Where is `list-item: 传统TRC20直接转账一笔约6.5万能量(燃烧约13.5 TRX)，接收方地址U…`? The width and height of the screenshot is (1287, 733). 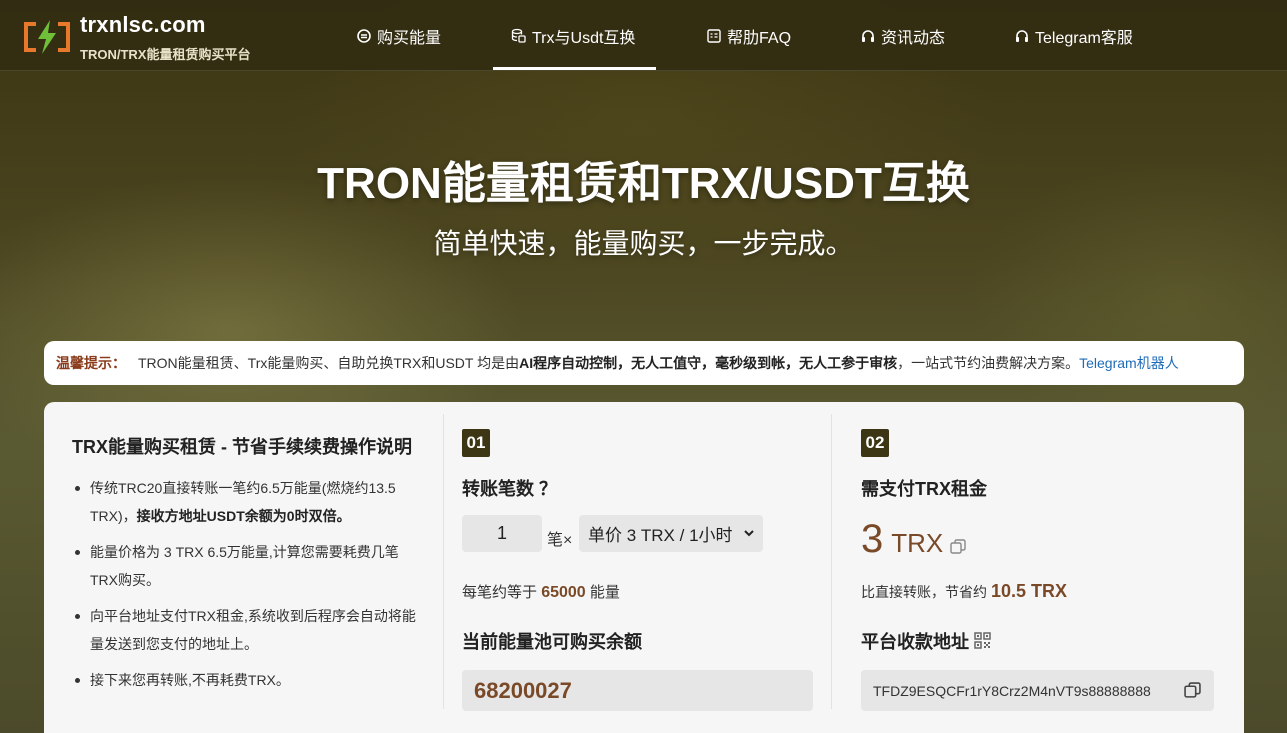
list-item: 传统TRC20直接转账一笔约6.5万能量(燃烧约13.5 TRX)，接收方地址U… is located at coordinates (247, 502).